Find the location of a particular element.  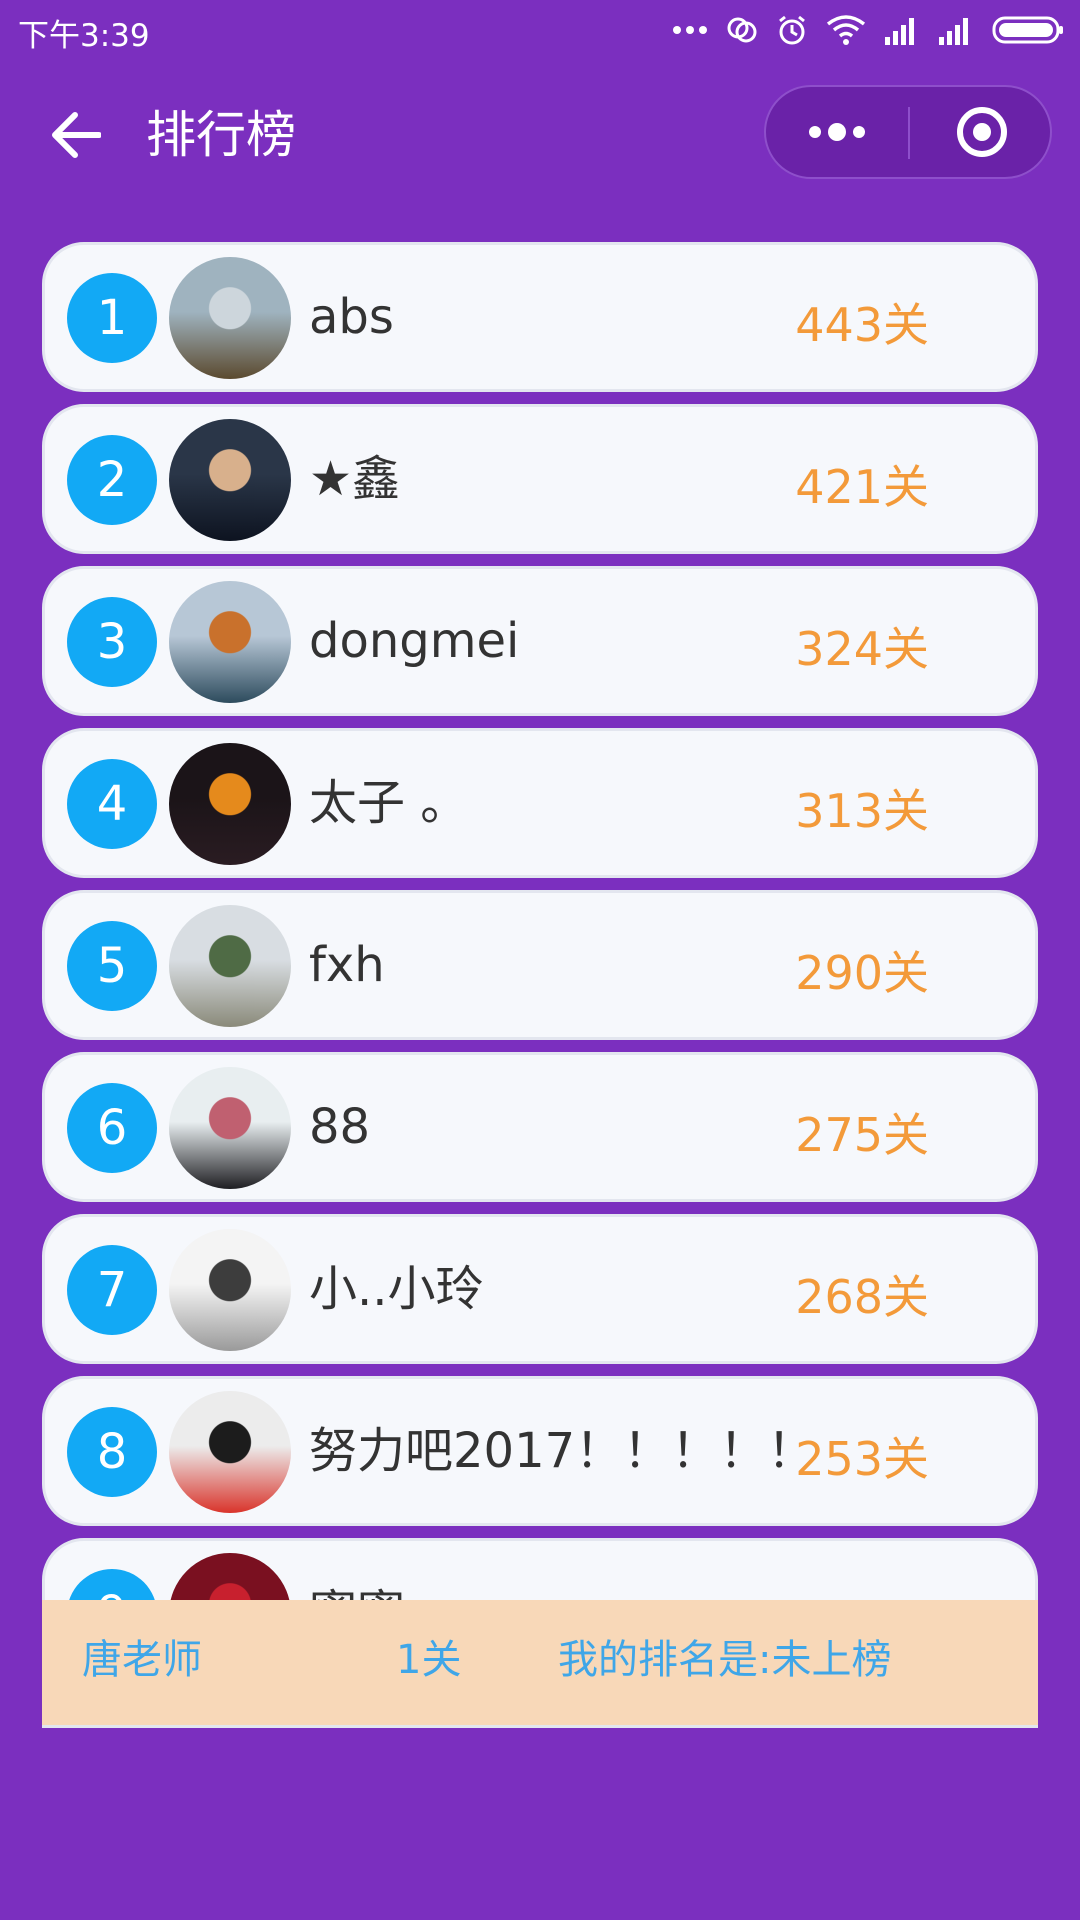

rank-score: 313关 is located at coordinates (862, 811).